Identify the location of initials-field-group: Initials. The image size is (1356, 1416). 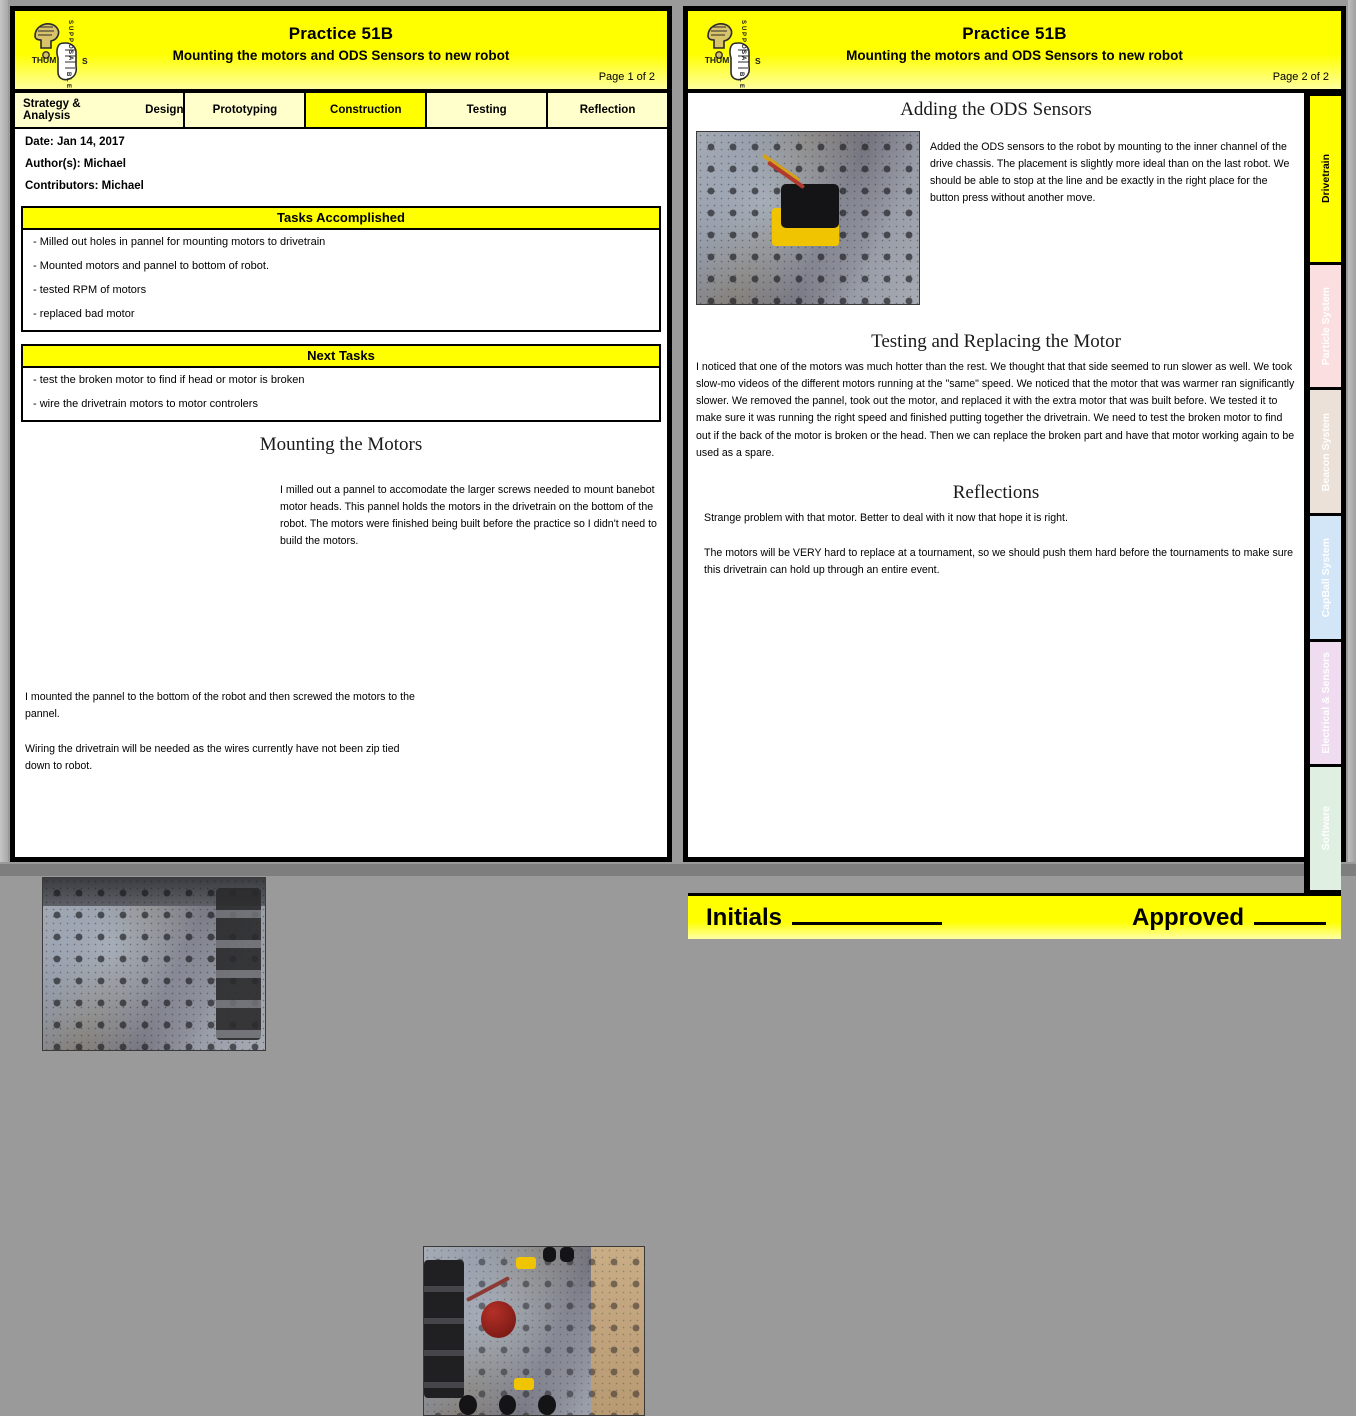
(824, 917).